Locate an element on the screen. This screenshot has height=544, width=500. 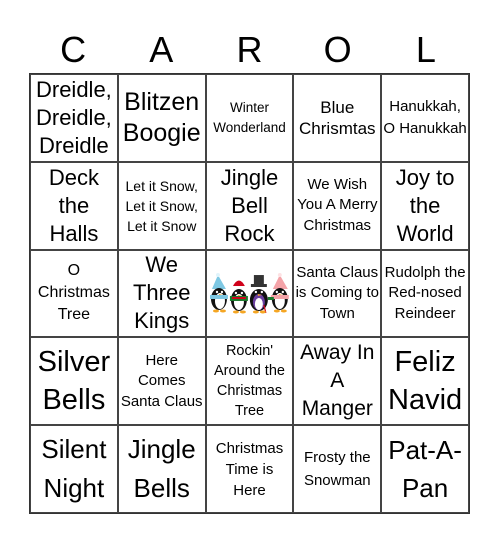
cell-label: Deck the Halls is located at coordinates (73, 205).